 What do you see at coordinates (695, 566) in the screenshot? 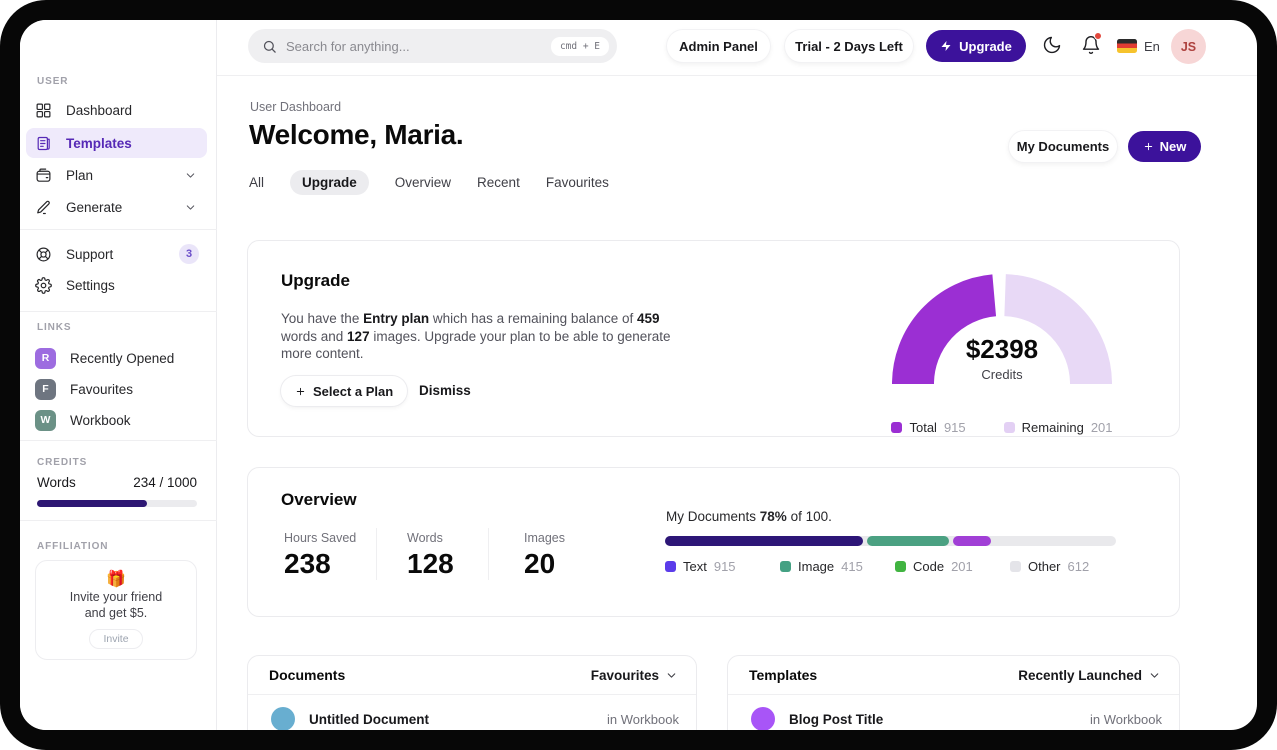
I see `legend-label: Text` at bounding box center [695, 566].